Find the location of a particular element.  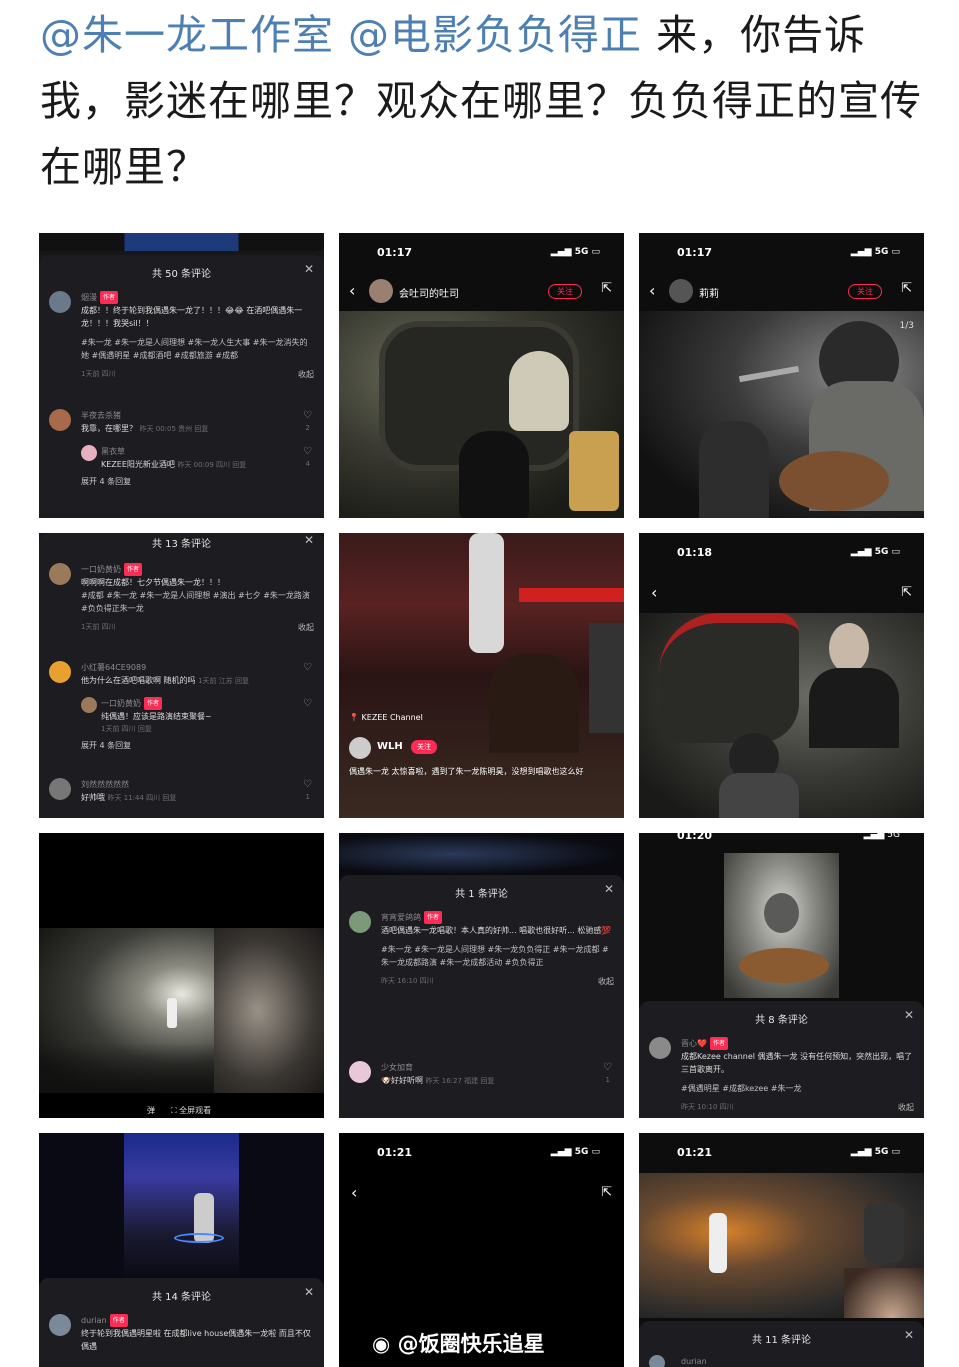

grid-image-3: 01:17 ▂▄▆ 5G ▭ ‹ 莉莉 关注 ⇱ 1/3 is located at coordinates (781, 375).